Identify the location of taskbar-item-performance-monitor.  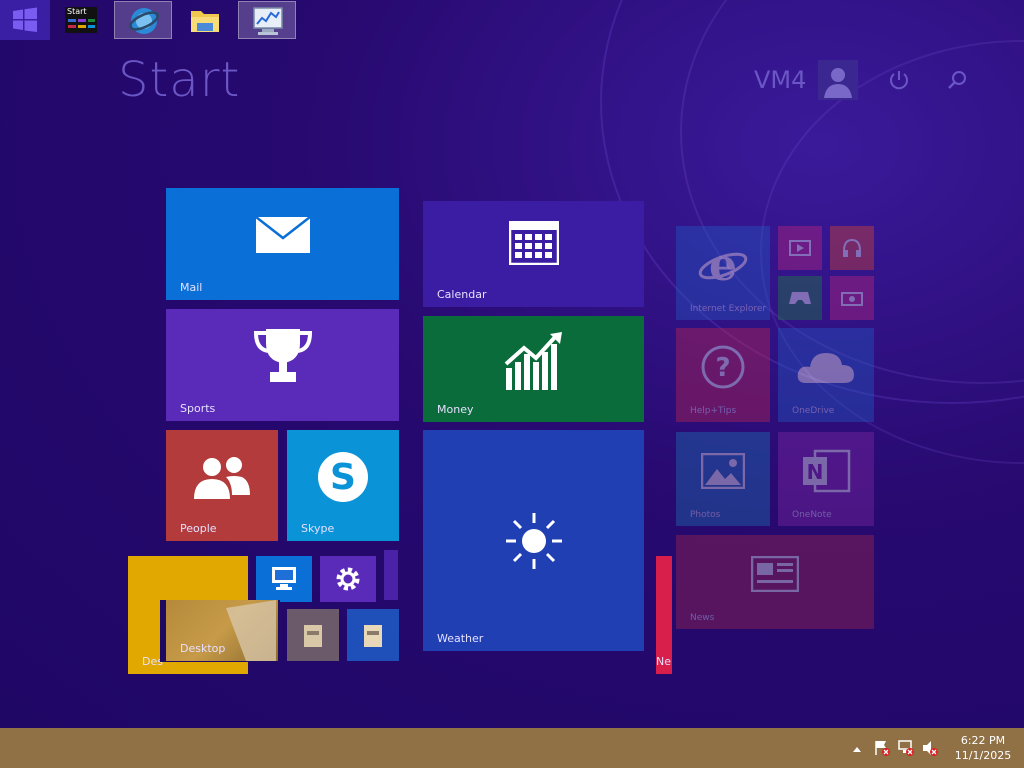
(267, 20).